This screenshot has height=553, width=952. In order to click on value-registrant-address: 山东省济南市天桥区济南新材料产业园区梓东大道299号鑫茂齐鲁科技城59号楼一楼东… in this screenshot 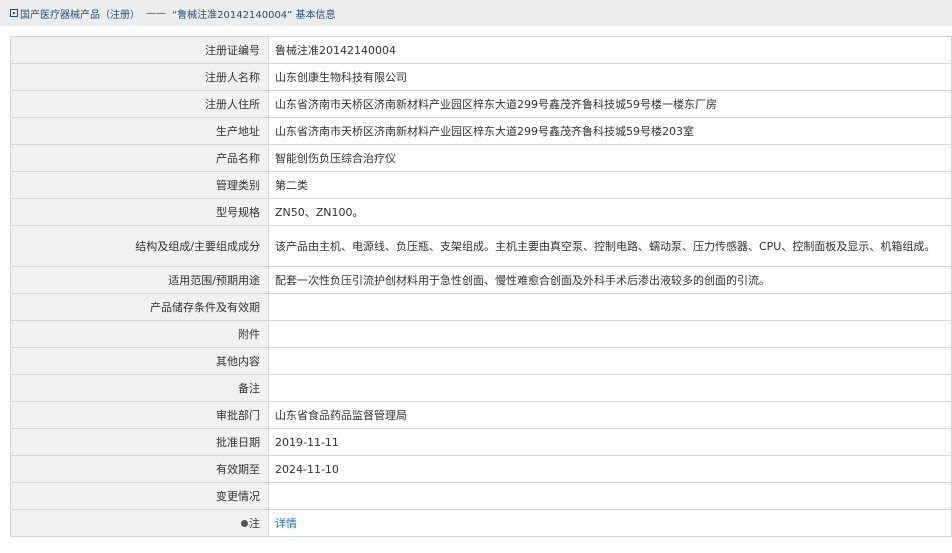, I will do `click(610, 104)`.